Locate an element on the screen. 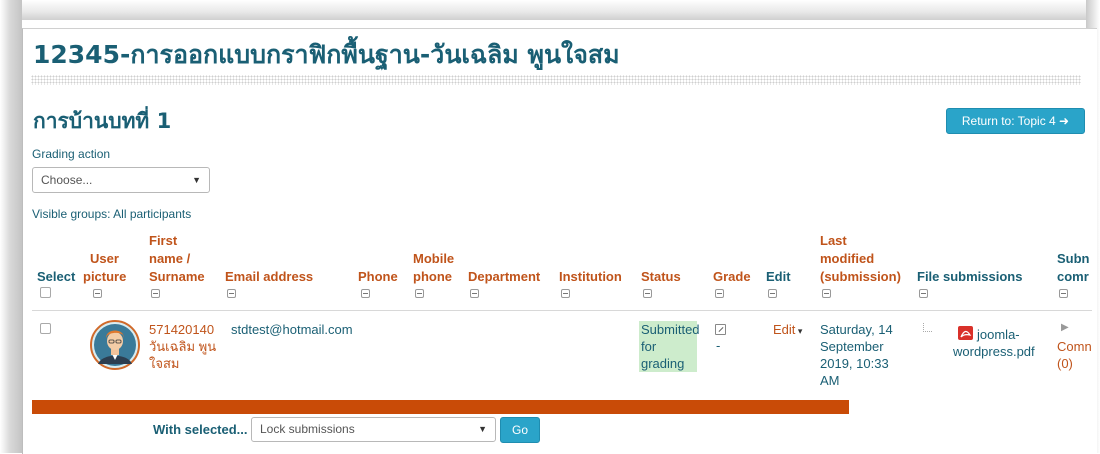 Image resolution: width=1100 pixels, height=454 pixels. column-last-modified-line1: Last is located at coordinates (833, 241).